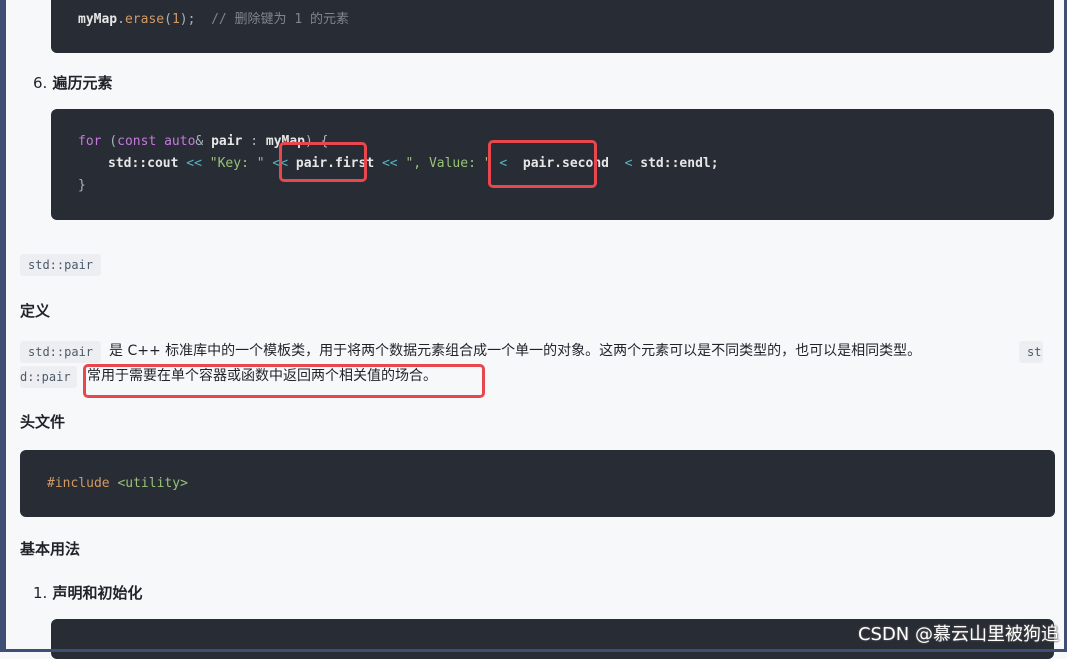 The image size is (1067, 659). I want to click on inline-code-std-pair-start: st, so click(1031, 352).